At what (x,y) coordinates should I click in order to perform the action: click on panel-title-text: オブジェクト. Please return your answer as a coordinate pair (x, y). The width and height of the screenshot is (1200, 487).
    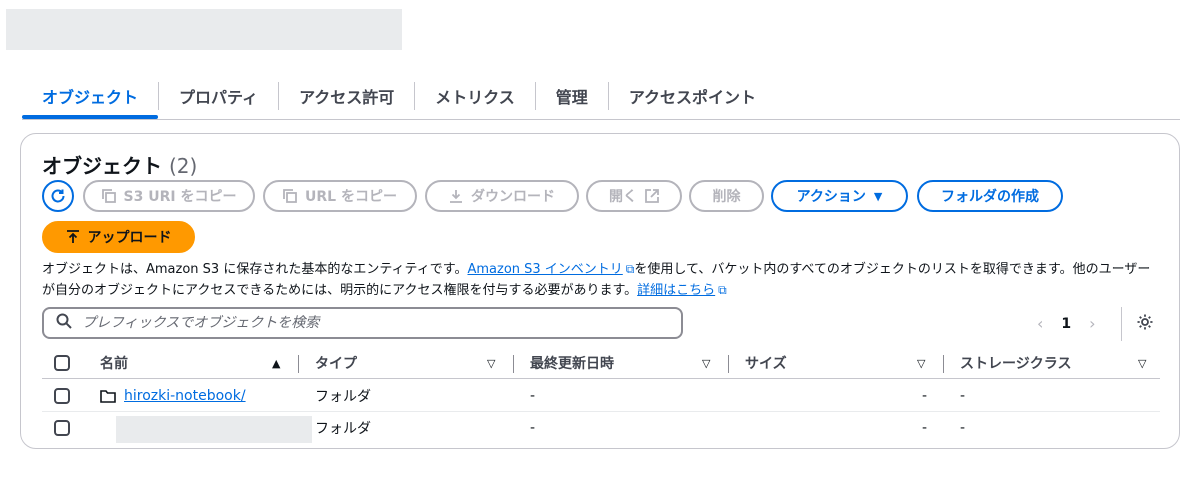
    Looking at the image, I should click on (102, 166).